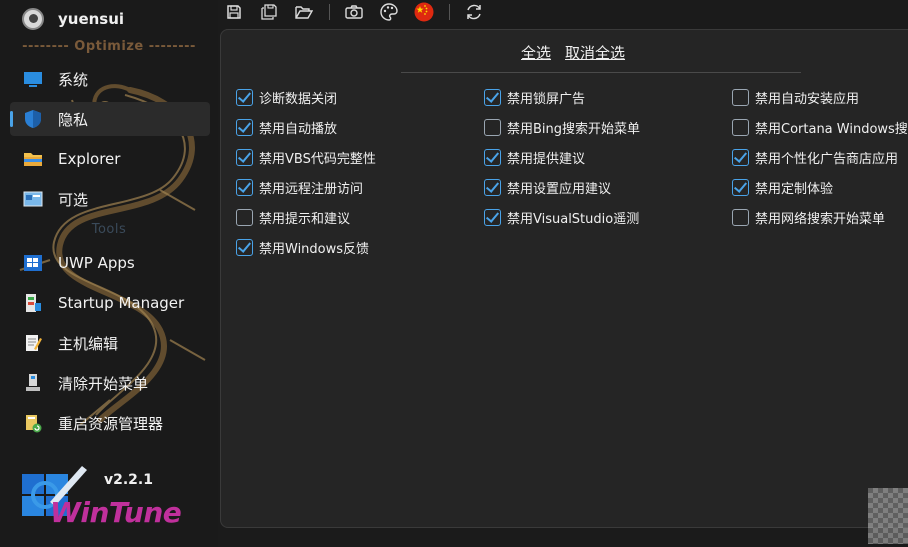 The height and width of the screenshot is (547, 908). I want to click on option-checkbox: 禁用VisualStudio遥测, so click(561, 217).